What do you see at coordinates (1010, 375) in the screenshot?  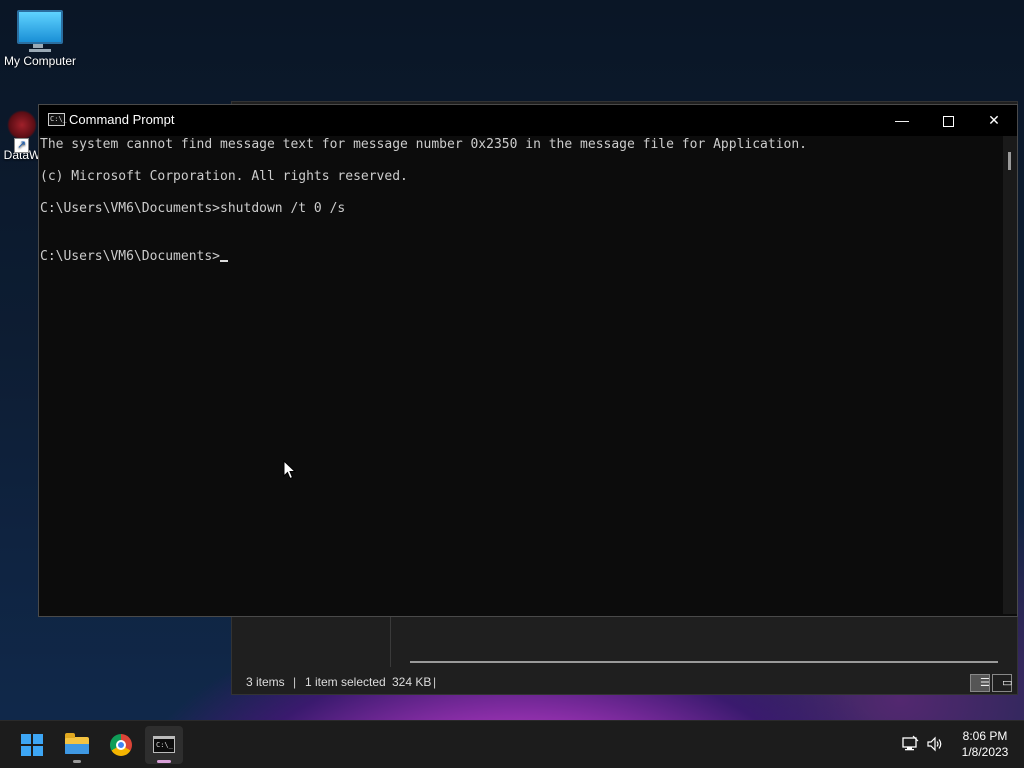 I see `vertical-scrollbar` at bounding box center [1010, 375].